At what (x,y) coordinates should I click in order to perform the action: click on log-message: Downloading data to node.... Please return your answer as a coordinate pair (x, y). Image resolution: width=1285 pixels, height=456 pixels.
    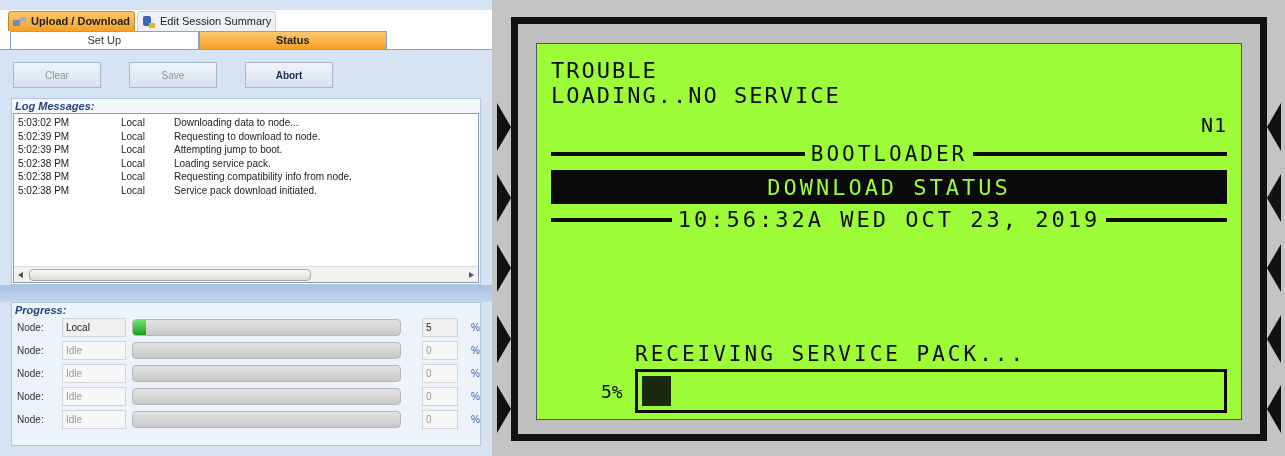
    Looking at the image, I should click on (236, 123).